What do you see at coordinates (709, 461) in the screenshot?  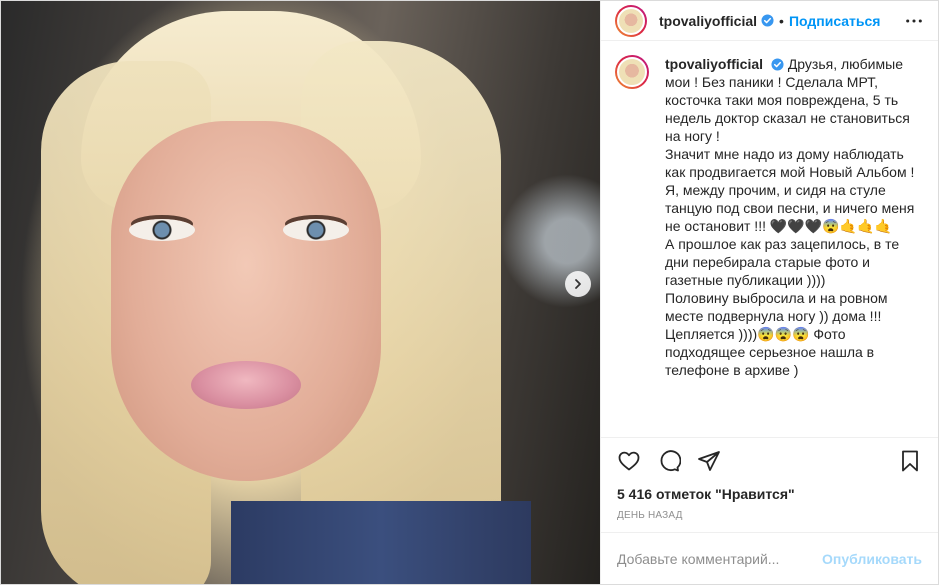 I see `paper-plane-icon` at bounding box center [709, 461].